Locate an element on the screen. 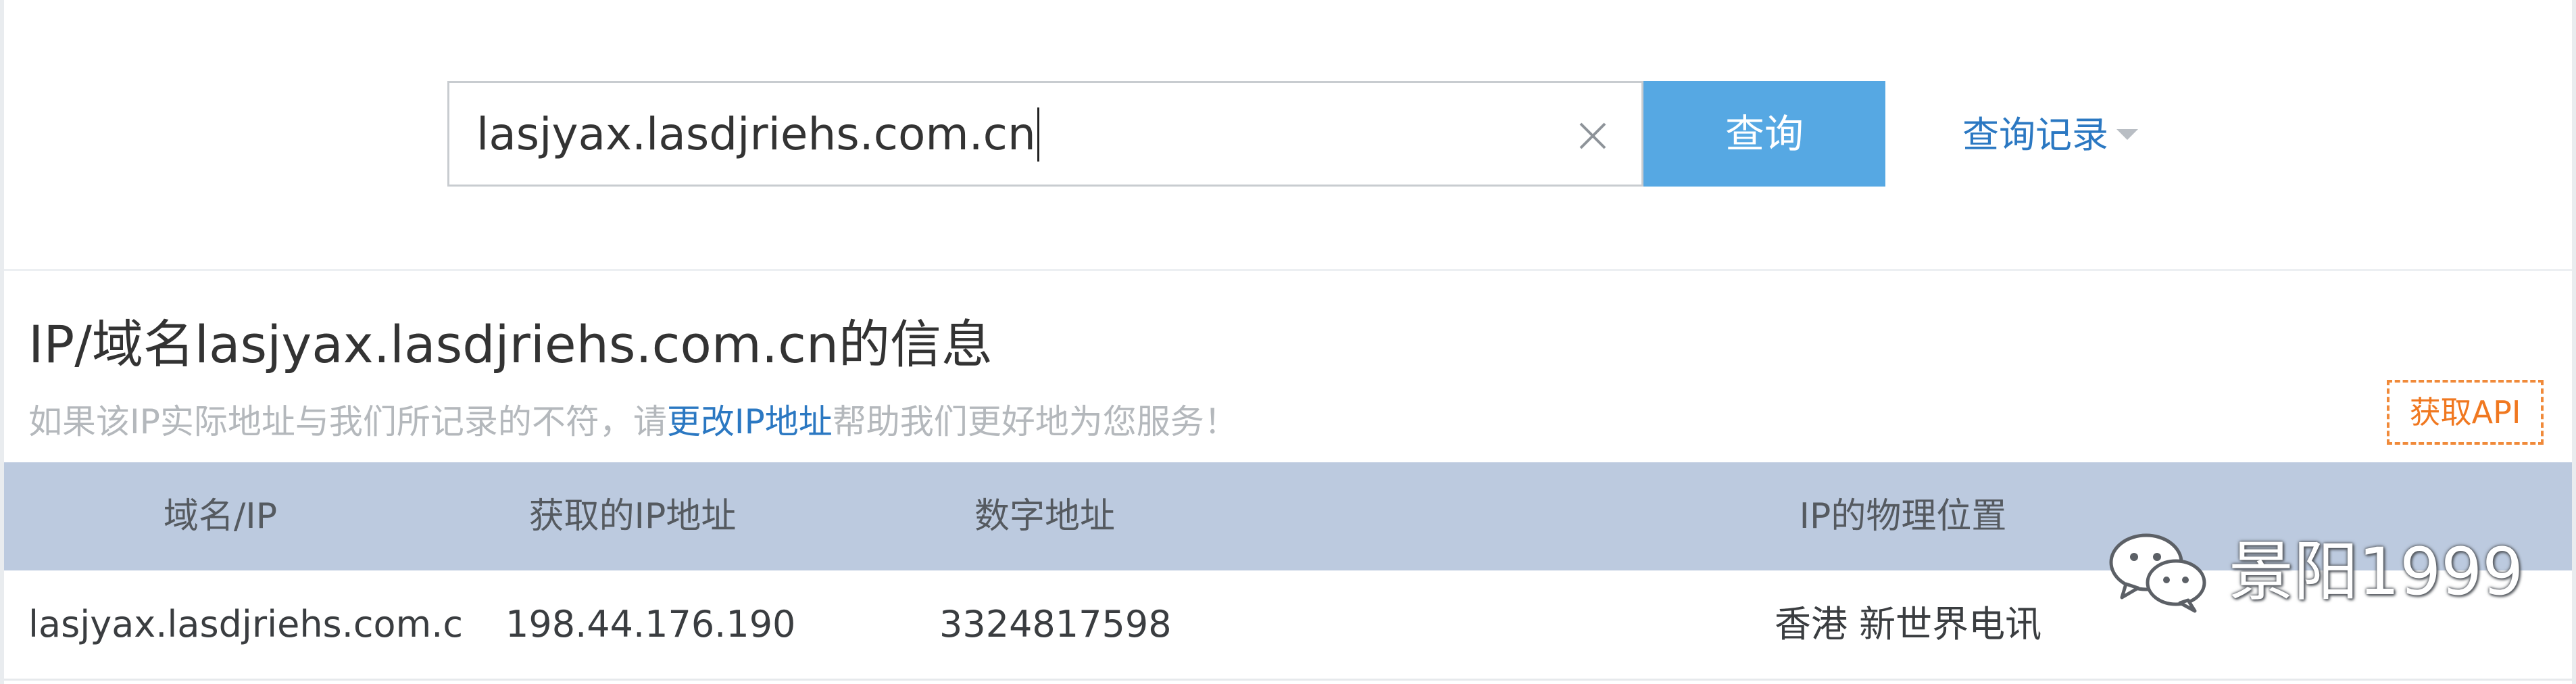  change-ip-link: 更改IP地址 is located at coordinates (750, 421).